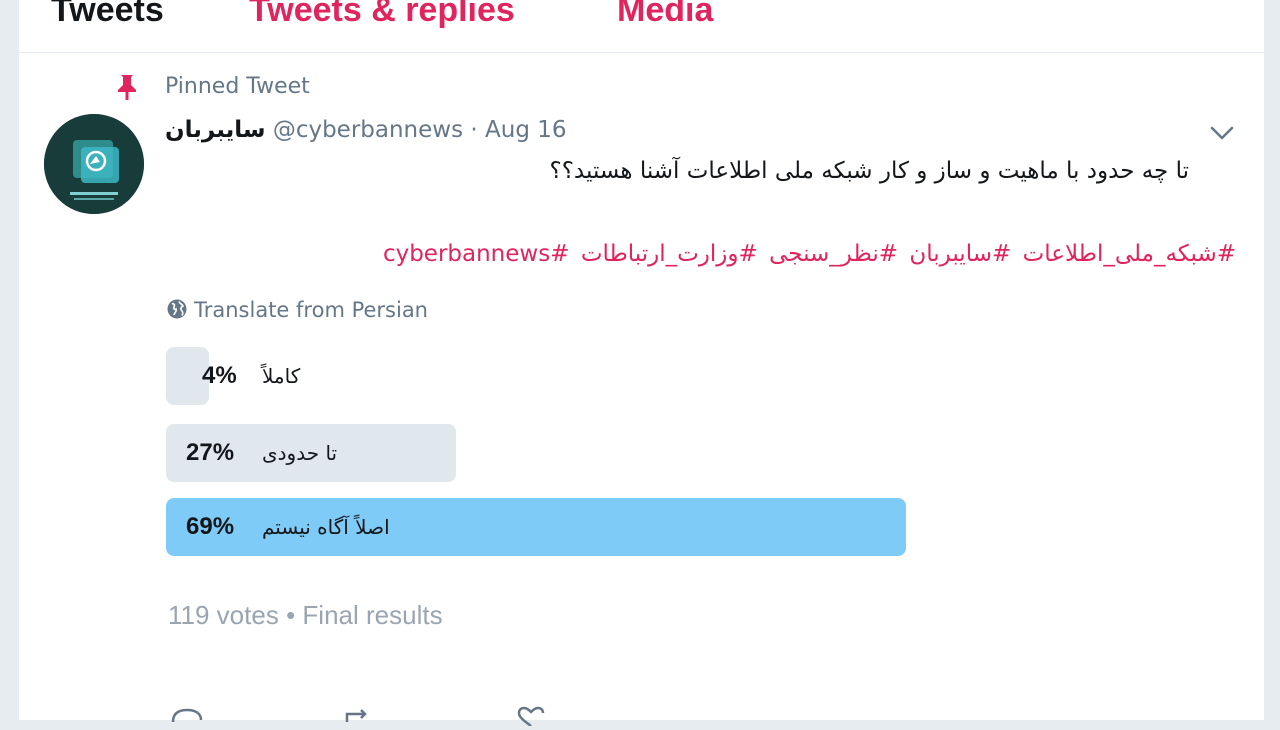 The image size is (1280, 730). Describe the element at coordinates (300, 453) in the screenshot. I see `poll-option-label: تا حدودی` at that location.